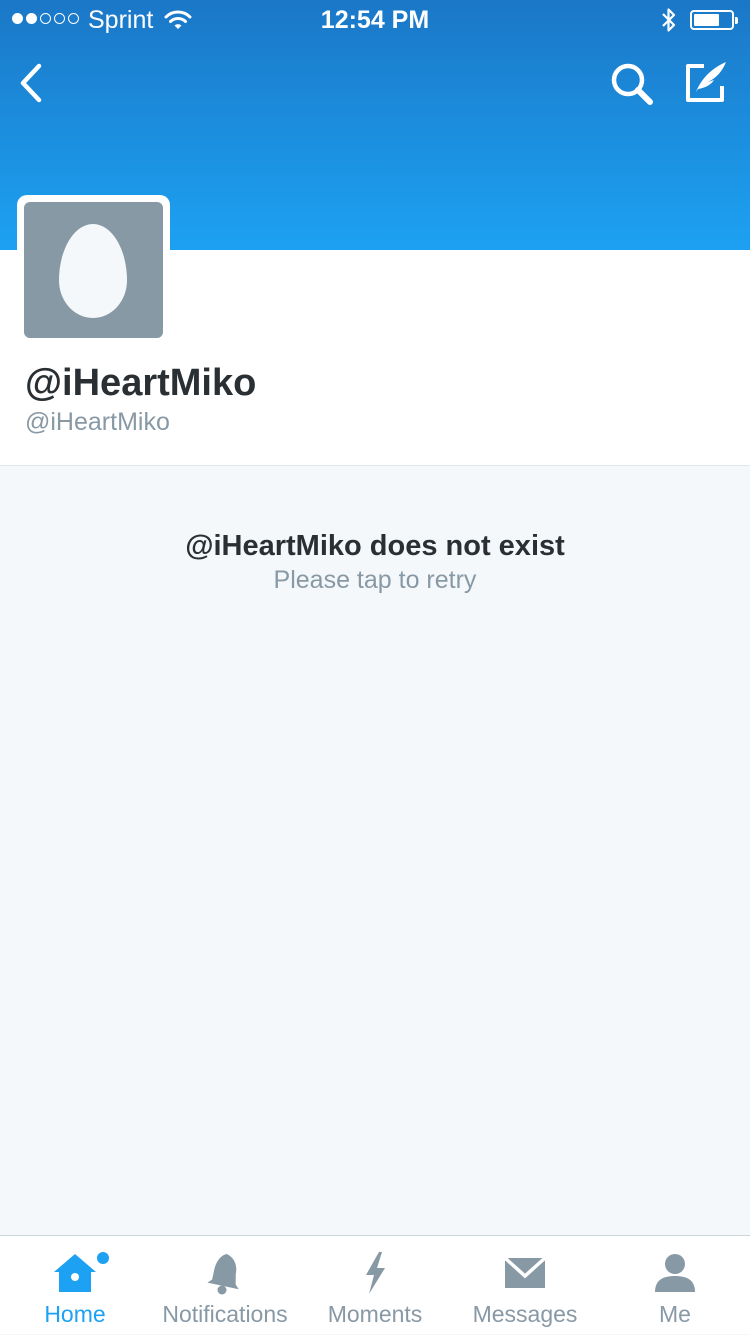 Image resolution: width=750 pixels, height=1335 pixels. I want to click on status-time: 12:54 PM, so click(375, 20).